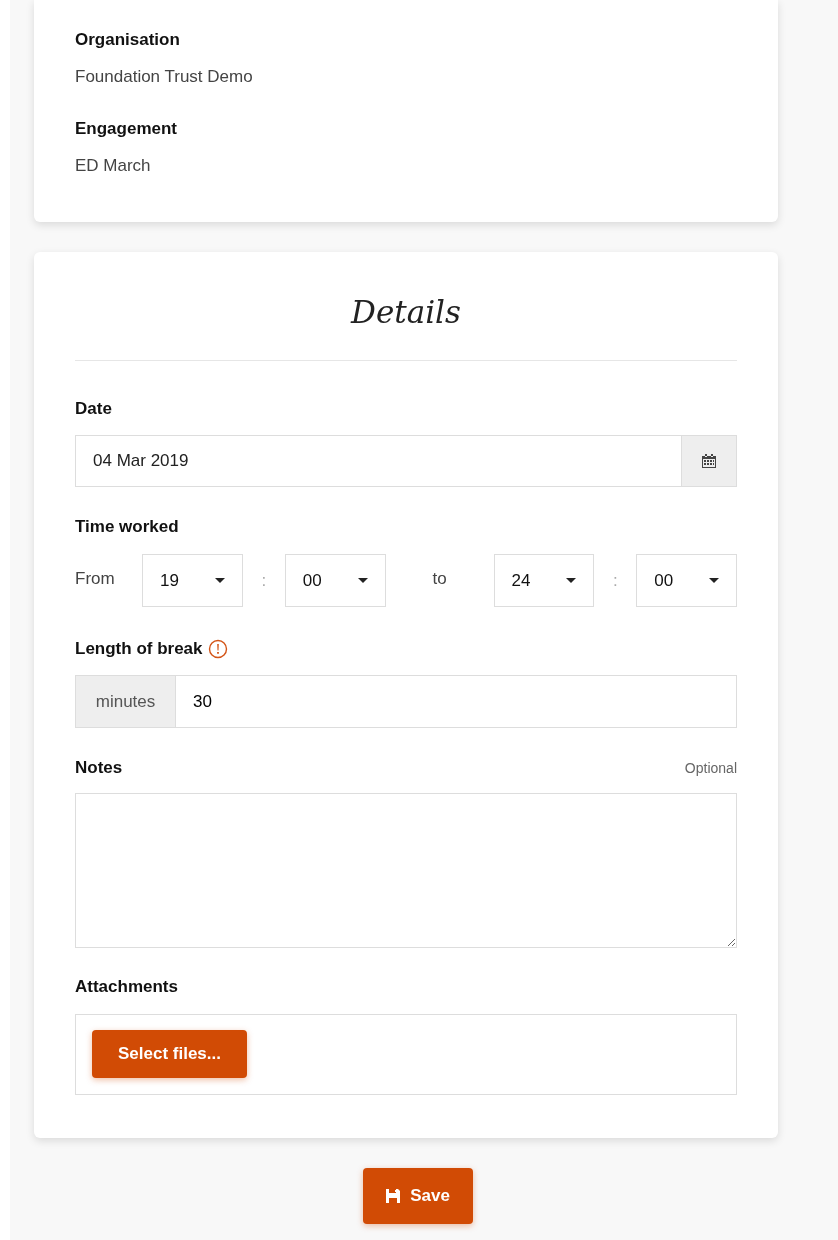 The width and height of the screenshot is (838, 1240). I want to click on field-label: Time worked, so click(127, 527).